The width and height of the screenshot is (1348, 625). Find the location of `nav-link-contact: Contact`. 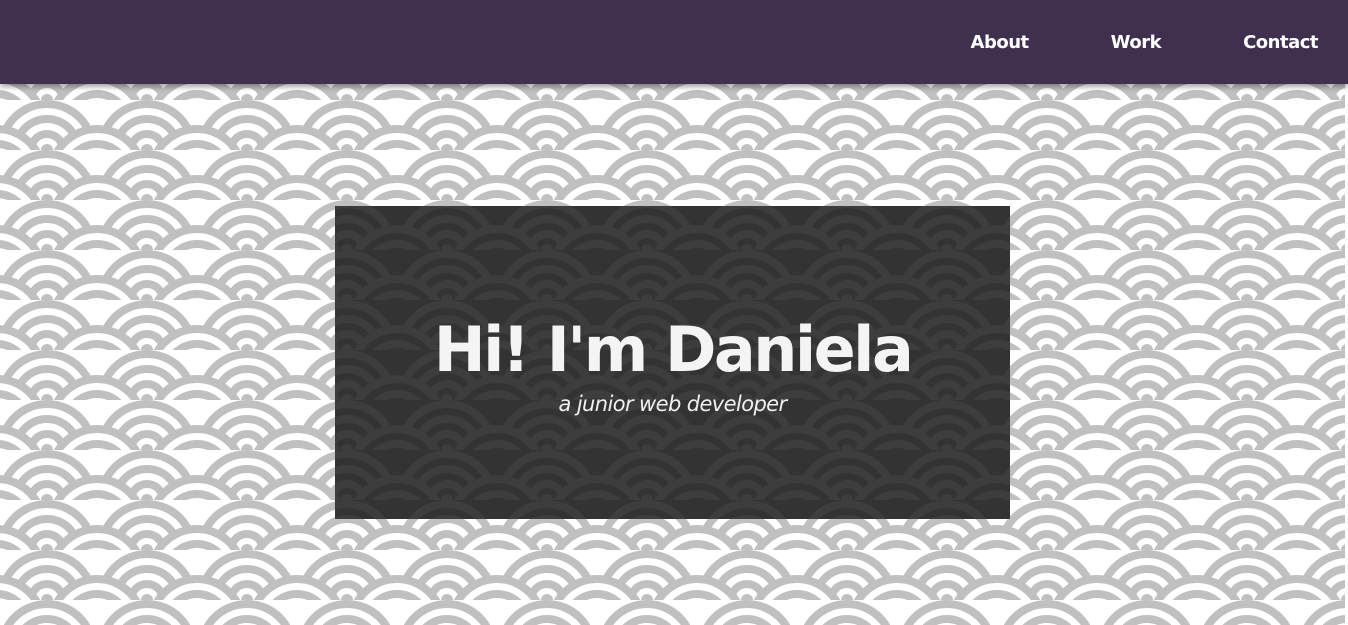

nav-link-contact: Contact is located at coordinates (1280, 42).